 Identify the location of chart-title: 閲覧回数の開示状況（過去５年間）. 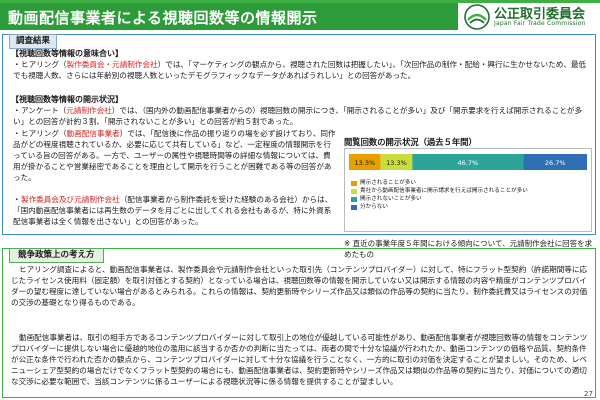
(410, 142).